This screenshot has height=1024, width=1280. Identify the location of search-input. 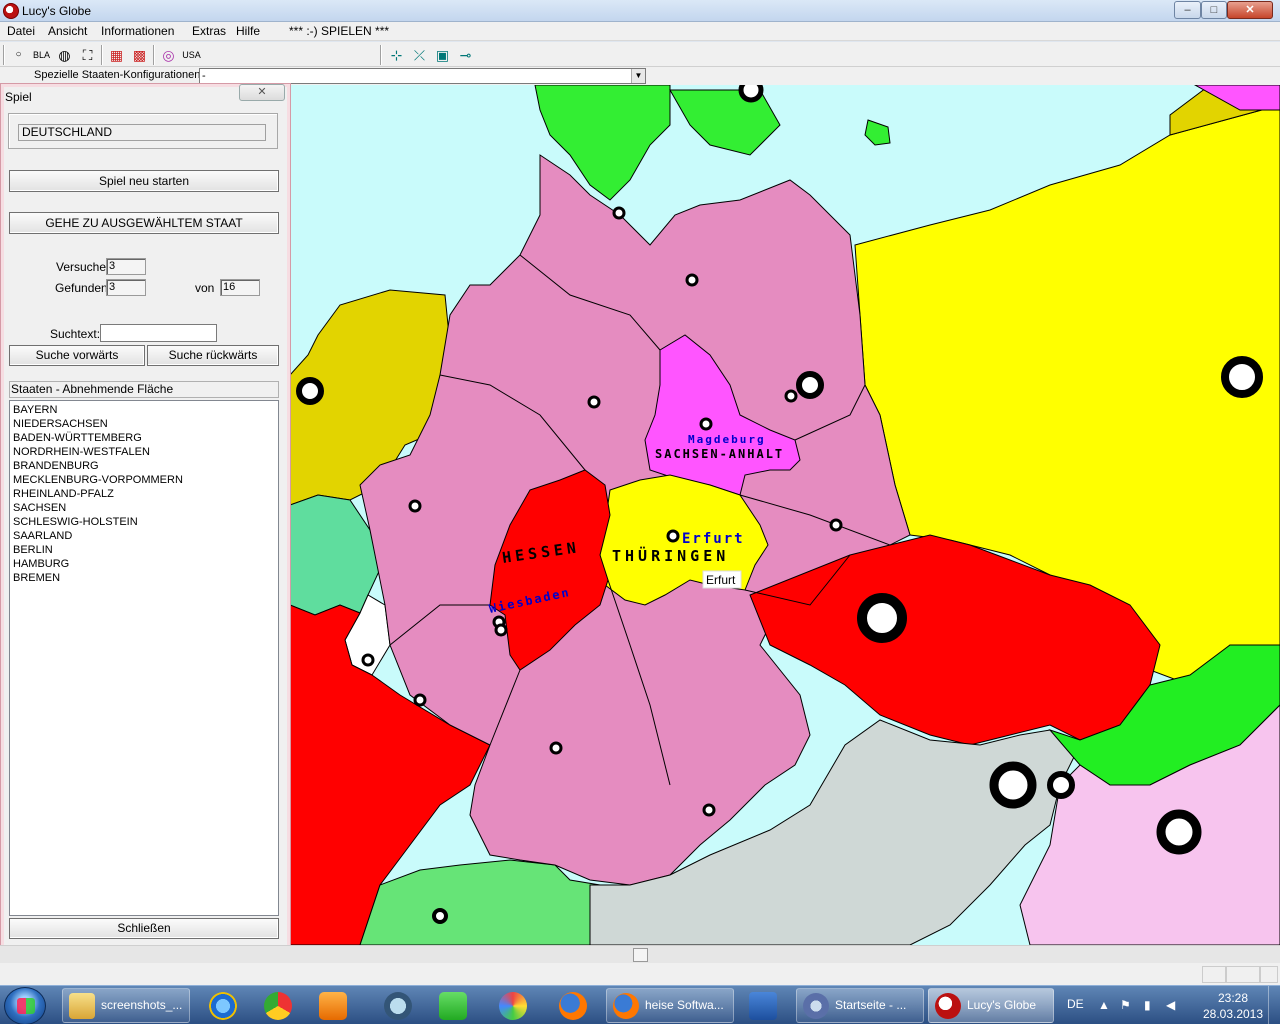
(158, 333).